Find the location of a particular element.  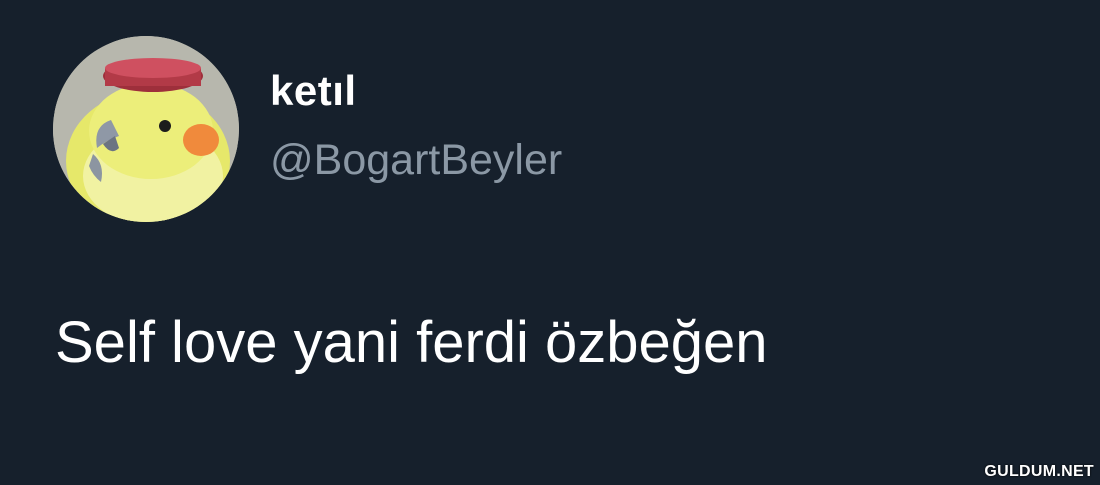

display-name: ketıl is located at coordinates (313, 91).